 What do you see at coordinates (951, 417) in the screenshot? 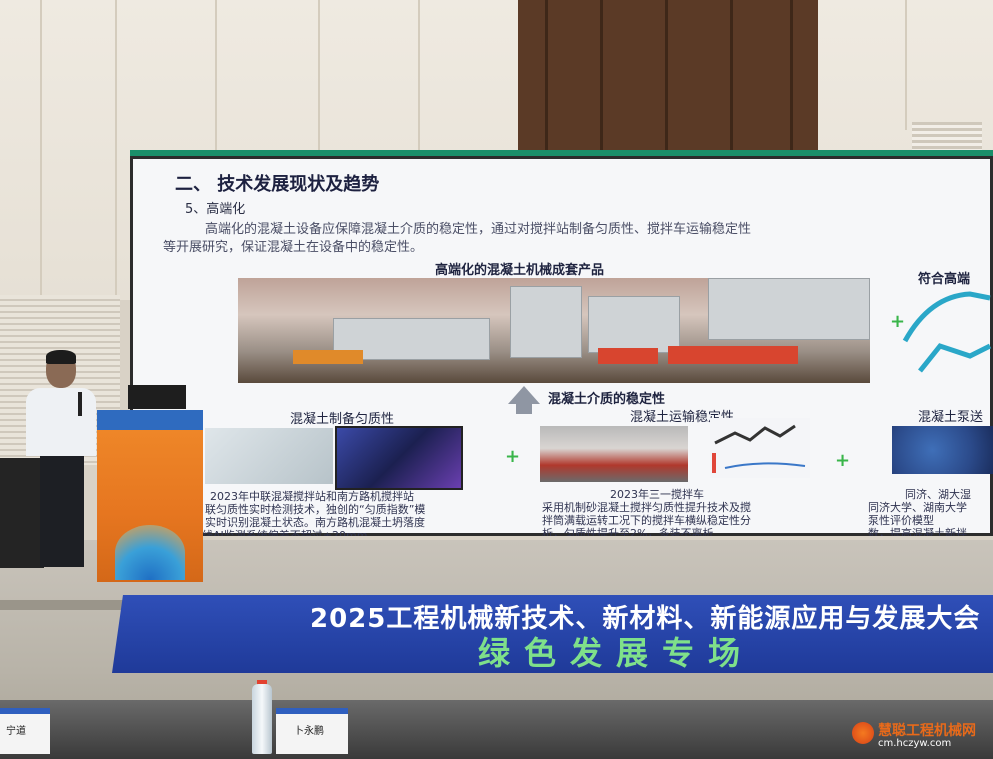
I see `col3-title: 混凝土泵送` at bounding box center [951, 417].